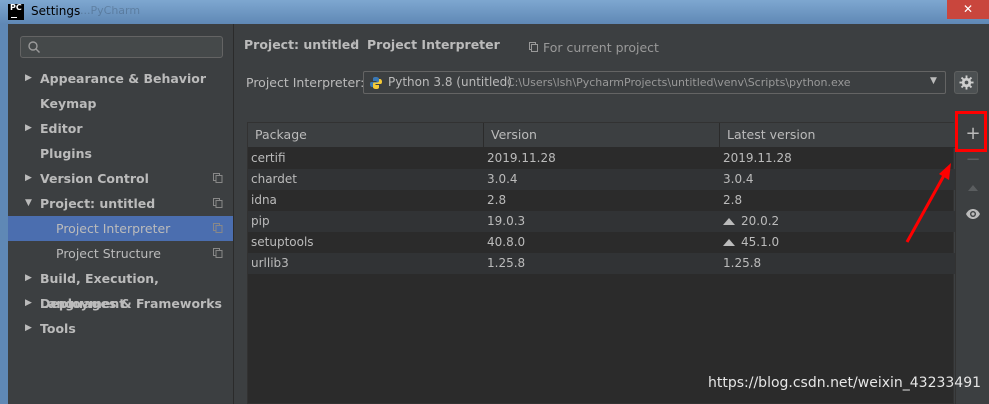  I want to click on sidebar-item: ▶ Tools, so click(120, 328).